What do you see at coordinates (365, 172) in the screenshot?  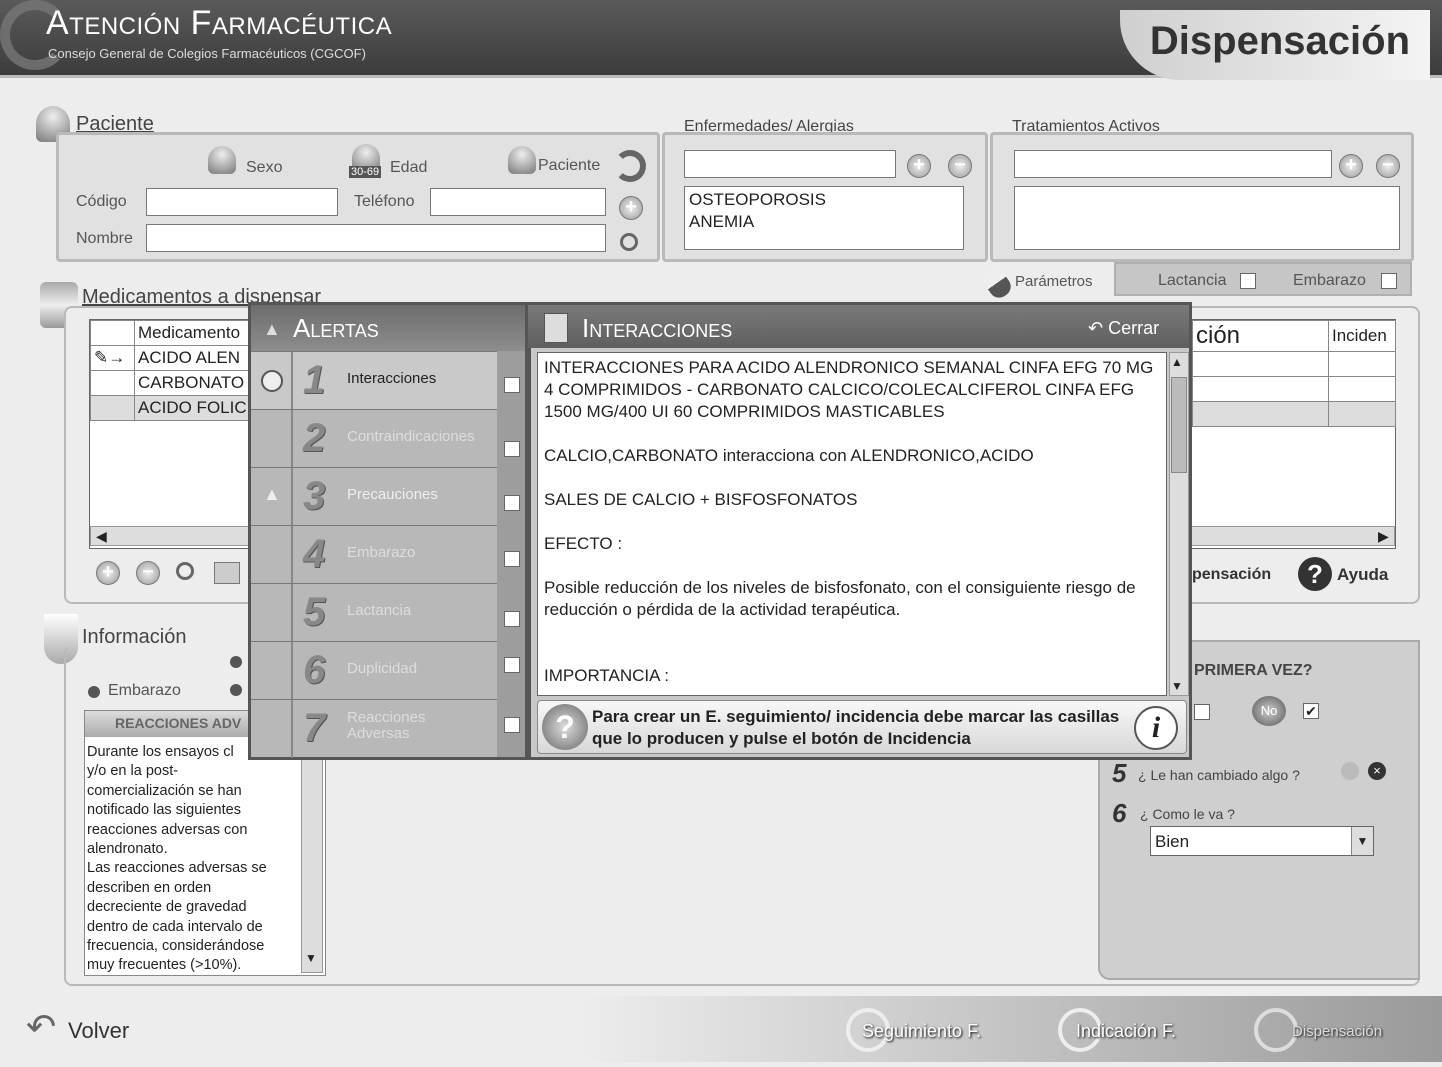 I see `edad-badge: 30-69` at bounding box center [365, 172].